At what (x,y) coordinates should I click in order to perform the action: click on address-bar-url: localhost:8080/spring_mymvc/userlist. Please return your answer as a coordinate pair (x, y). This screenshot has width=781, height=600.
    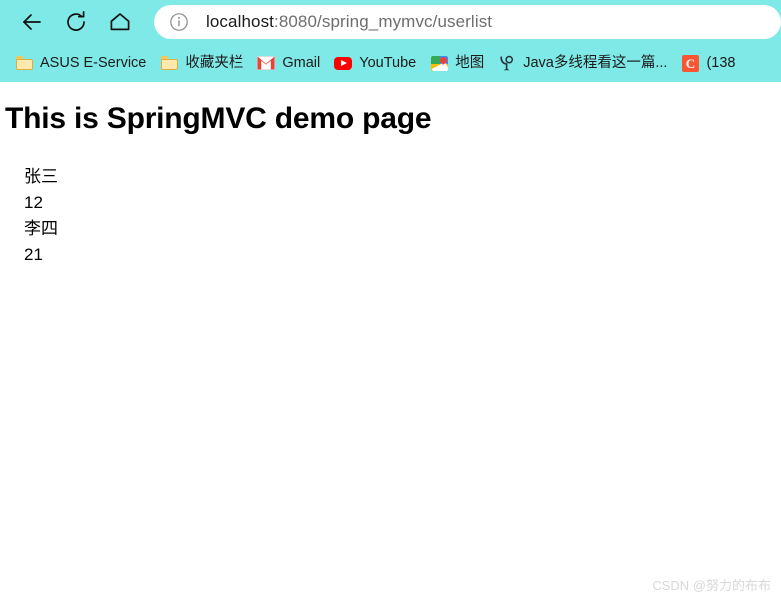
    Looking at the image, I should click on (349, 22).